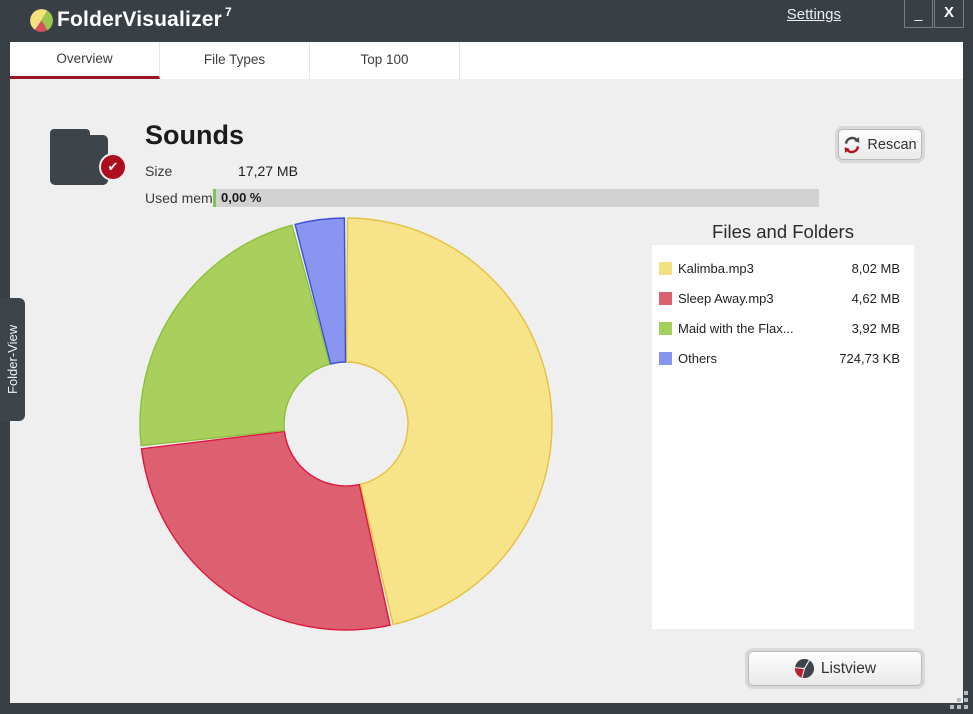 This screenshot has width=973, height=714. I want to click on folder-view-label: Folder-View, so click(12, 359).